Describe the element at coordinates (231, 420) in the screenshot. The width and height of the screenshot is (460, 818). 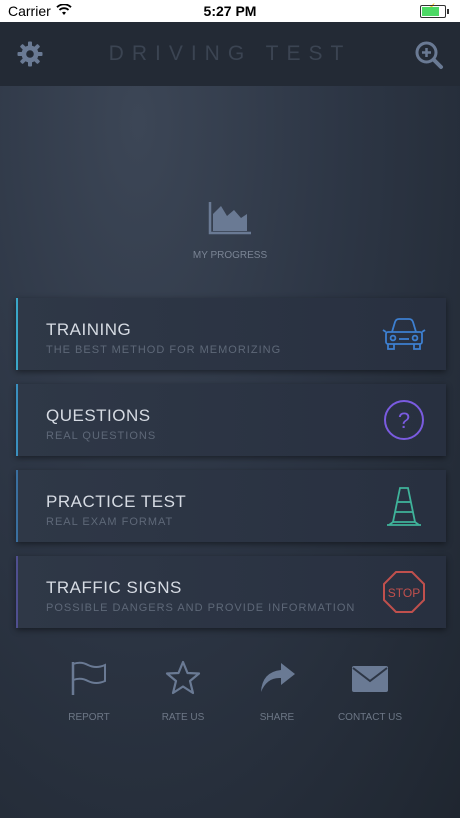
I see `menu-item-questions: QUESTIONS REAL QUESTIONS ?` at that location.